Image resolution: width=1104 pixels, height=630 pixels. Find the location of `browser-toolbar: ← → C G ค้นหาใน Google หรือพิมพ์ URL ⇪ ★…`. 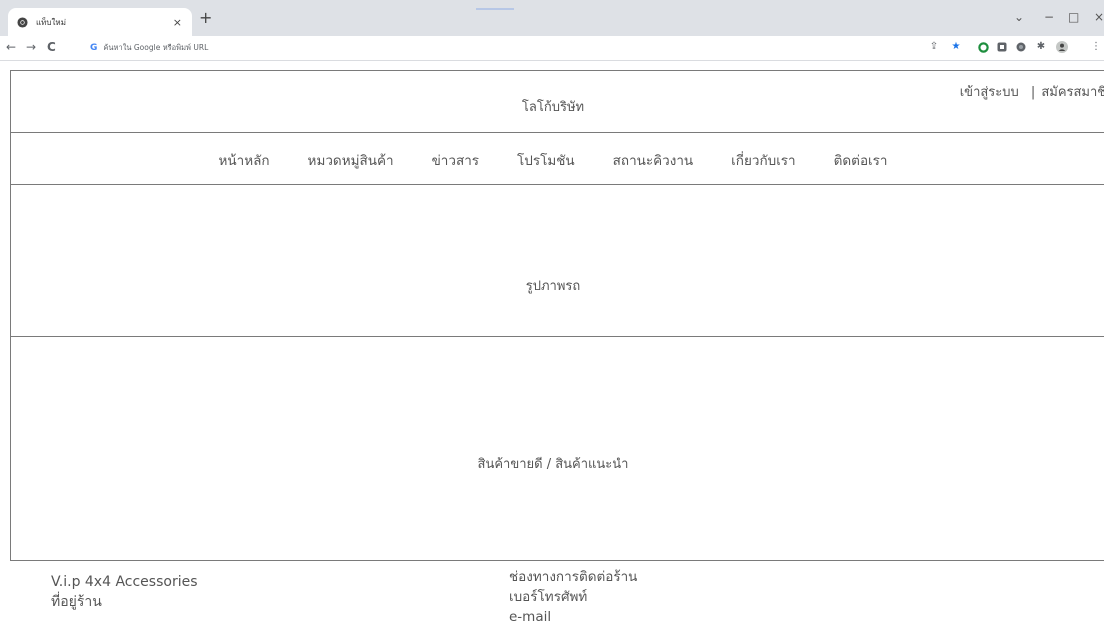

browser-toolbar: ← → C G ค้นหาใน Google หรือพิมพ์ URL ⇪ ★… is located at coordinates (552, 48).